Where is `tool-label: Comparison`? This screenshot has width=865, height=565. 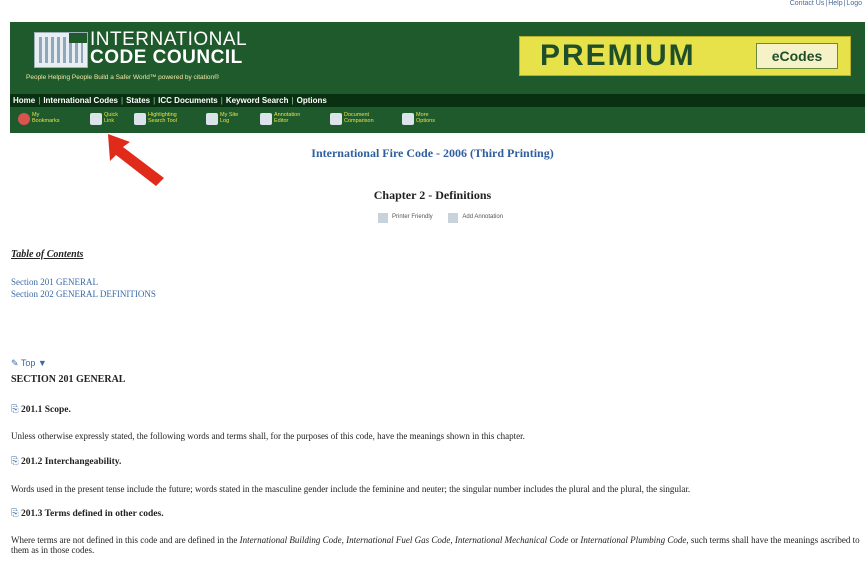
tool-label: Comparison is located at coordinates (359, 121).